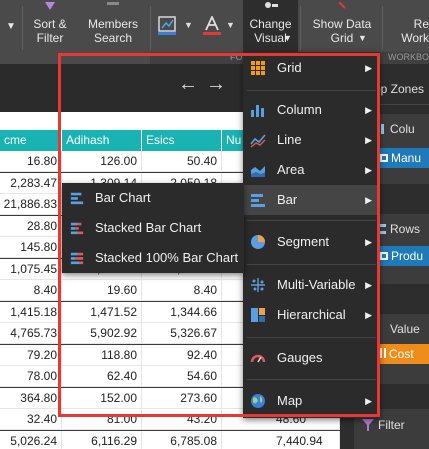  What do you see at coordinates (31, 333) in the screenshot?
I see `table-cell: 4,765.73` at bounding box center [31, 333].